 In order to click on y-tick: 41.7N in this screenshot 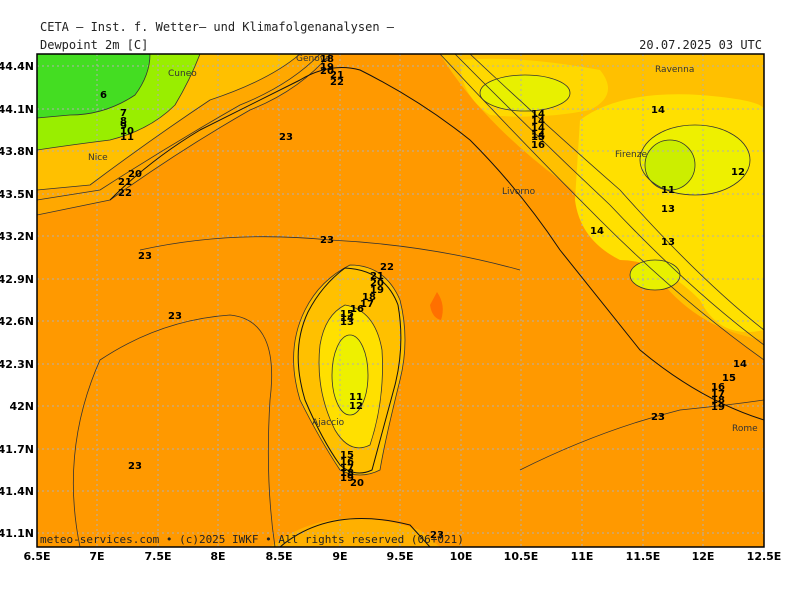, I will do `click(17, 449)`.